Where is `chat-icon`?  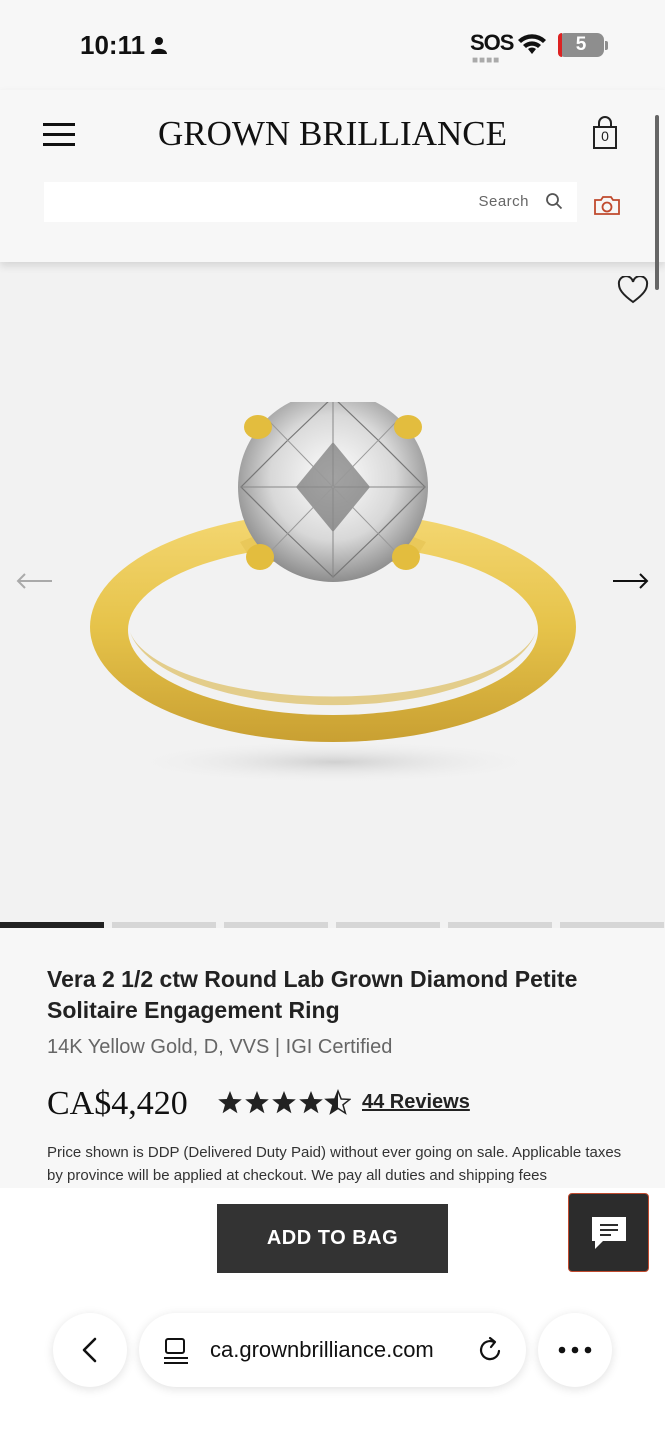 chat-icon is located at coordinates (609, 1233).